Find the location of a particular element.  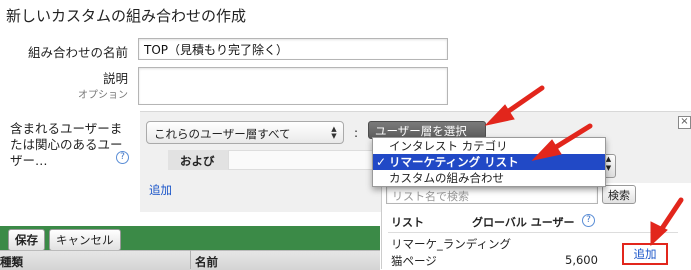

arrow-head-remarketing is located at coordinates (546, 150).